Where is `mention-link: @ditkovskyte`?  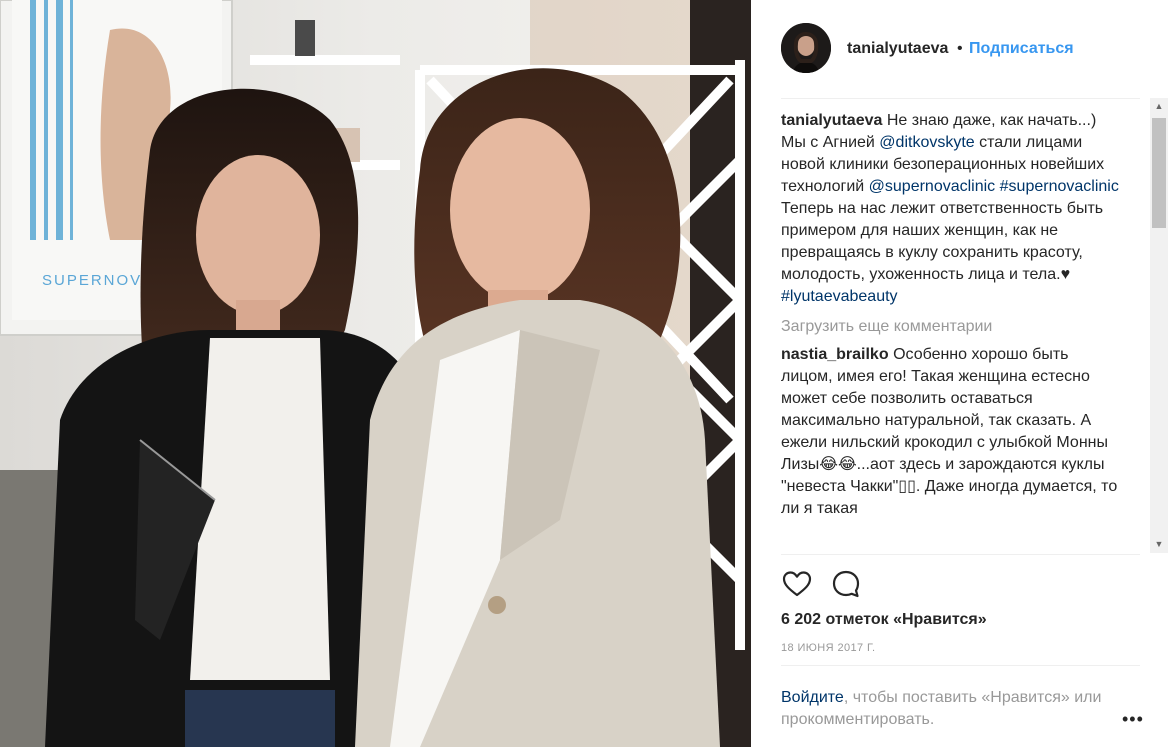
mention-link: @ditkovskyte is located at coordinates (926, 142).